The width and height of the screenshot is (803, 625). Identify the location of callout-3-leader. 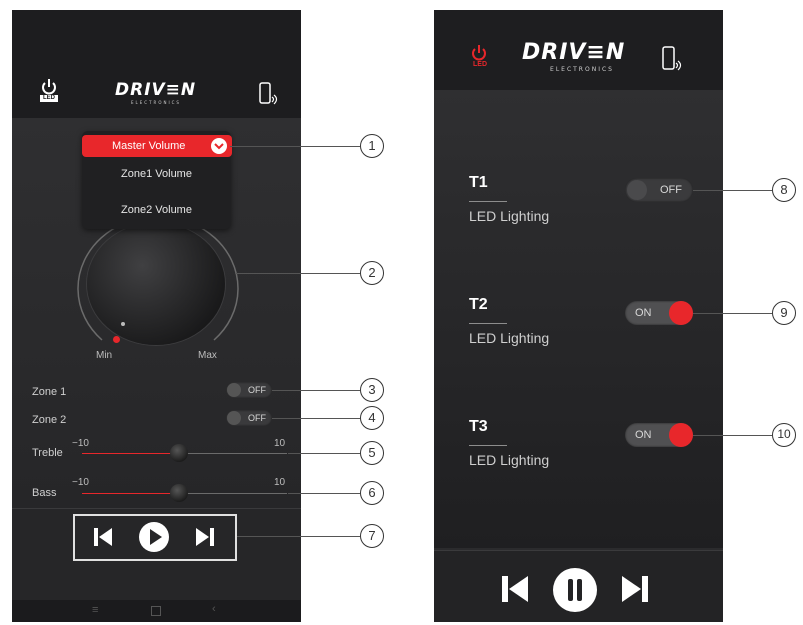
(316, 390).